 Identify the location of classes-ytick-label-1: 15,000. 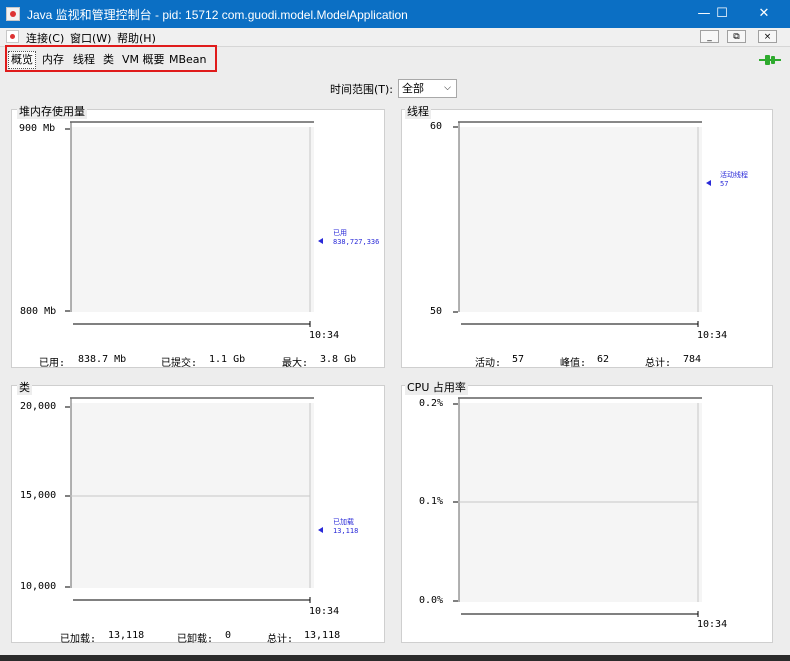
(38, 495).